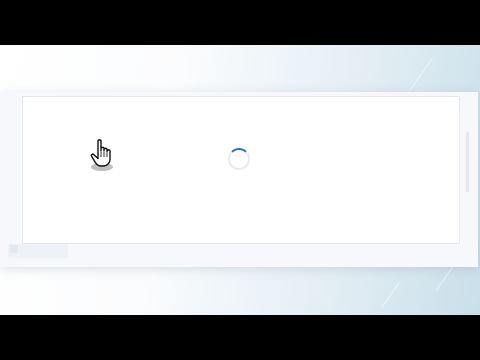 The image size is (480, 360). I want to click on hand-pointer-icon, so click(101, 155).